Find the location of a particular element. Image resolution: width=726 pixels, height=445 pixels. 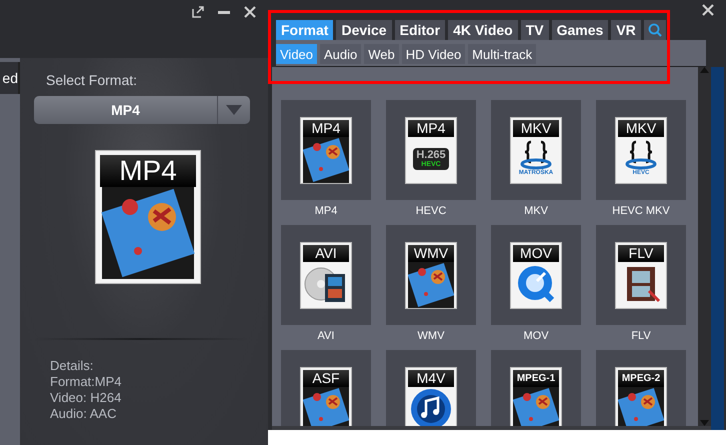

subcategory-tab: Multi-track is located at coordinates (502, 54).